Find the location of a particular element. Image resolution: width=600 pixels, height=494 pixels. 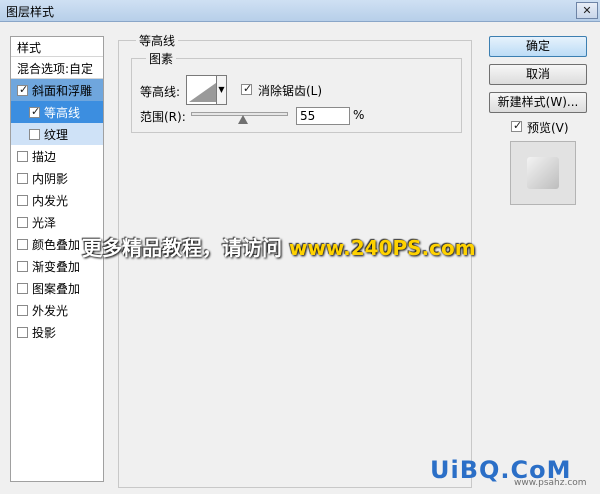

style-item-stroke: 描边 is located at coordinates (57, 156).